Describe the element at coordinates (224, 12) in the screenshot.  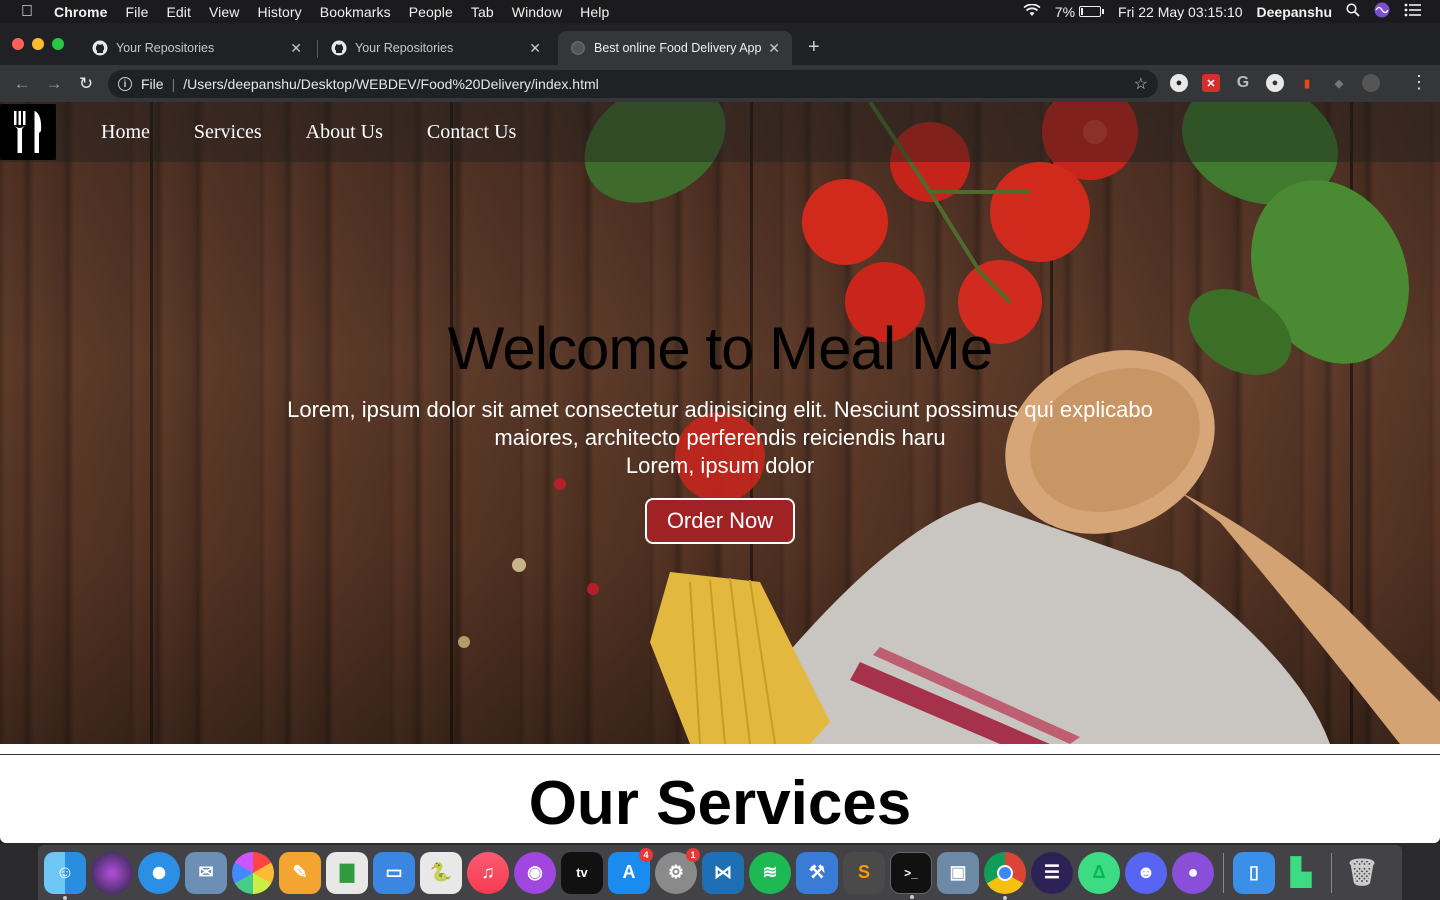
I see `menu-view: View` at that location.